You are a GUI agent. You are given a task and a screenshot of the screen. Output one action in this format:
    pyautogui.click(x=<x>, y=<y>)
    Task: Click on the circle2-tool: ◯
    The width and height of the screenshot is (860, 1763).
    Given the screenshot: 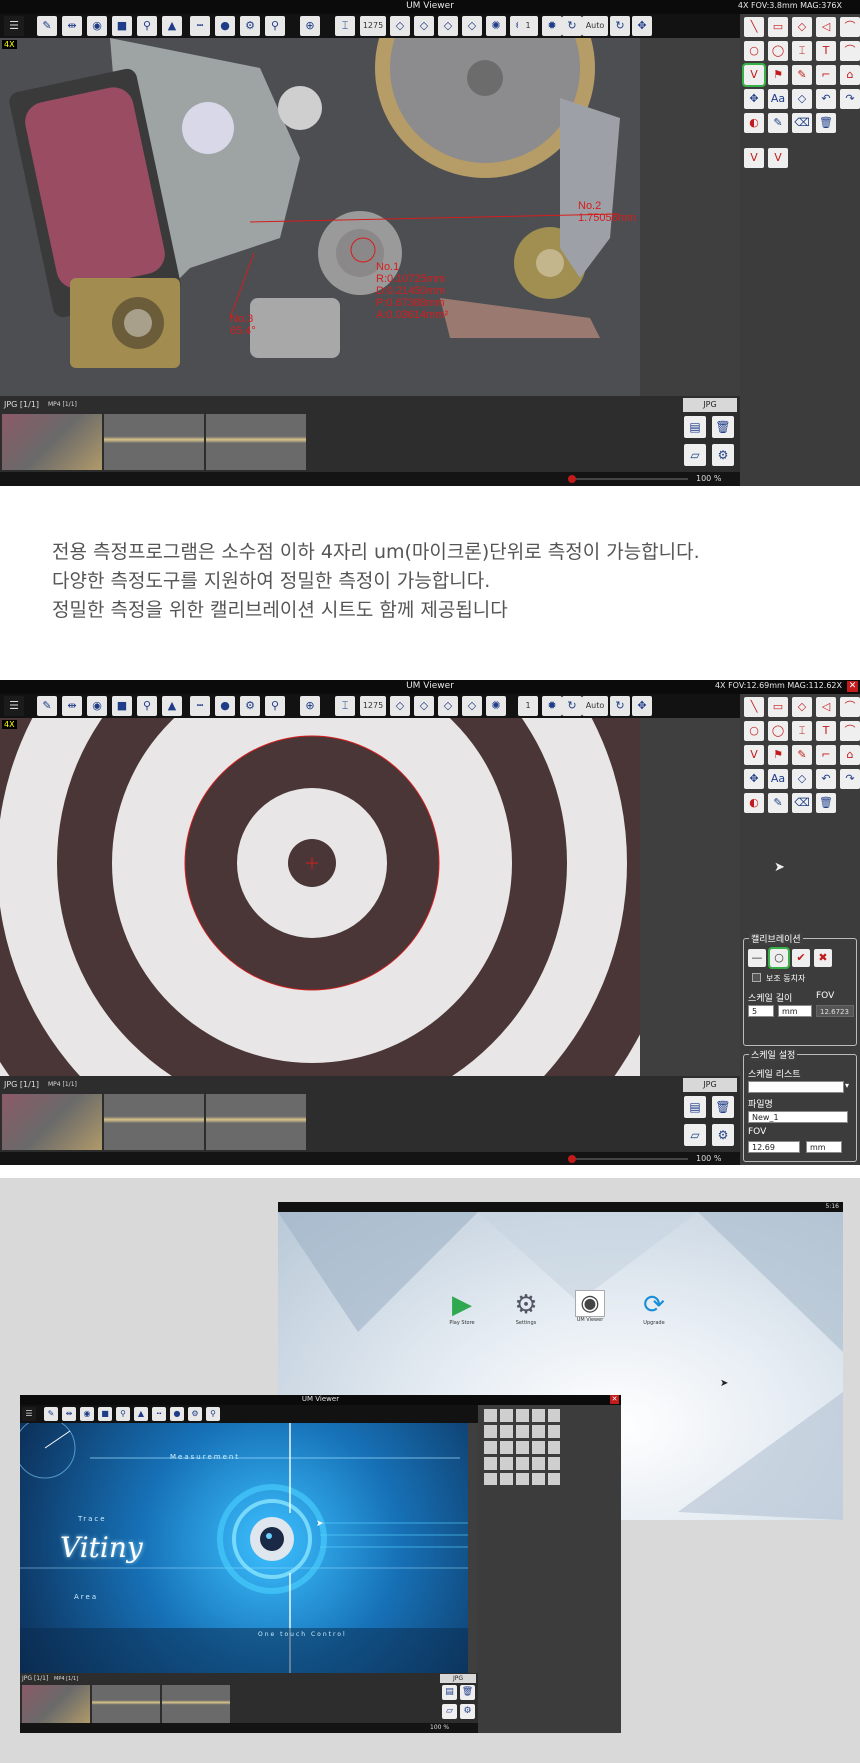 What is the action you would take?
    pyautogui.click(x=778, y=51)
    